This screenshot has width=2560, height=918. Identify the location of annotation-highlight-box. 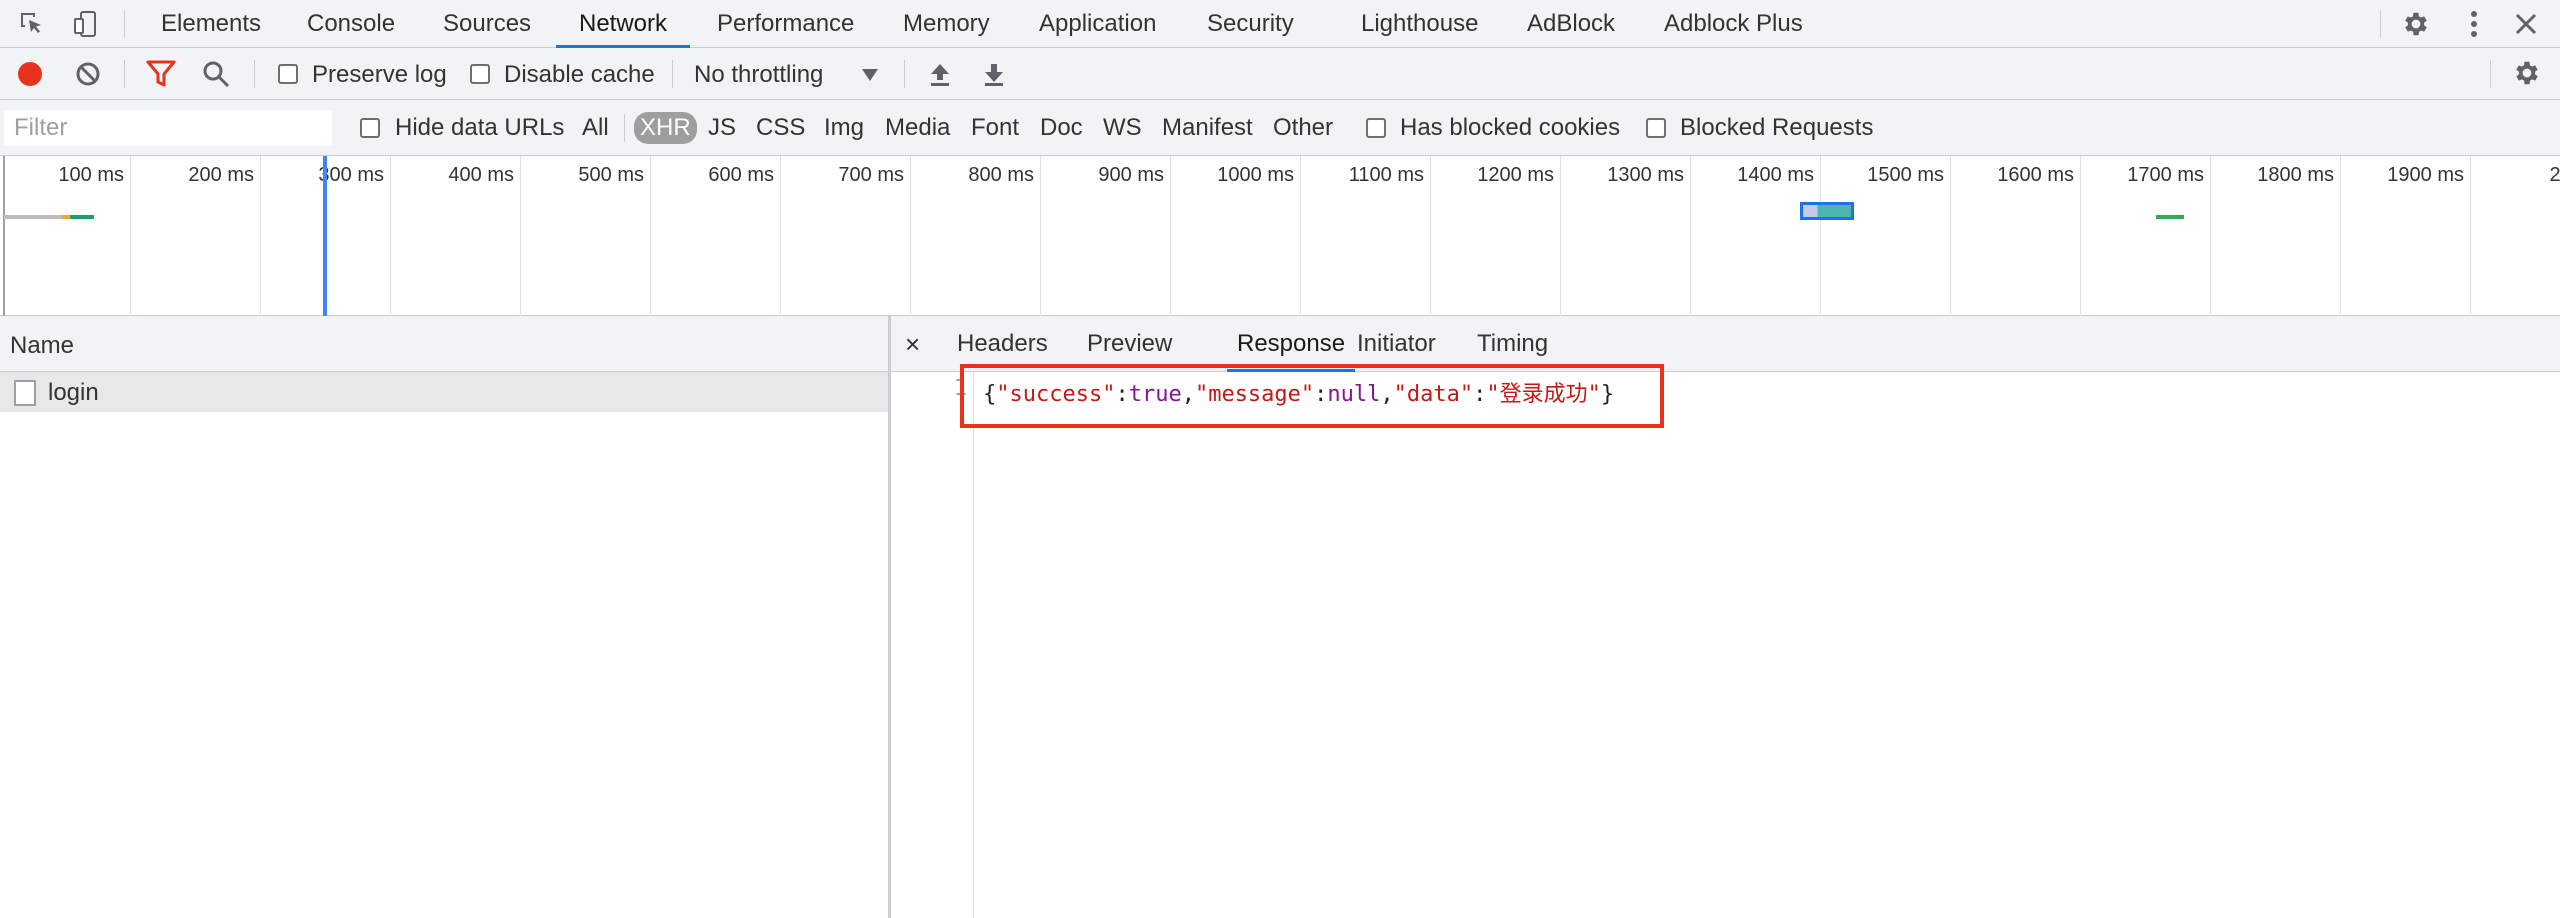
(1312, 396).